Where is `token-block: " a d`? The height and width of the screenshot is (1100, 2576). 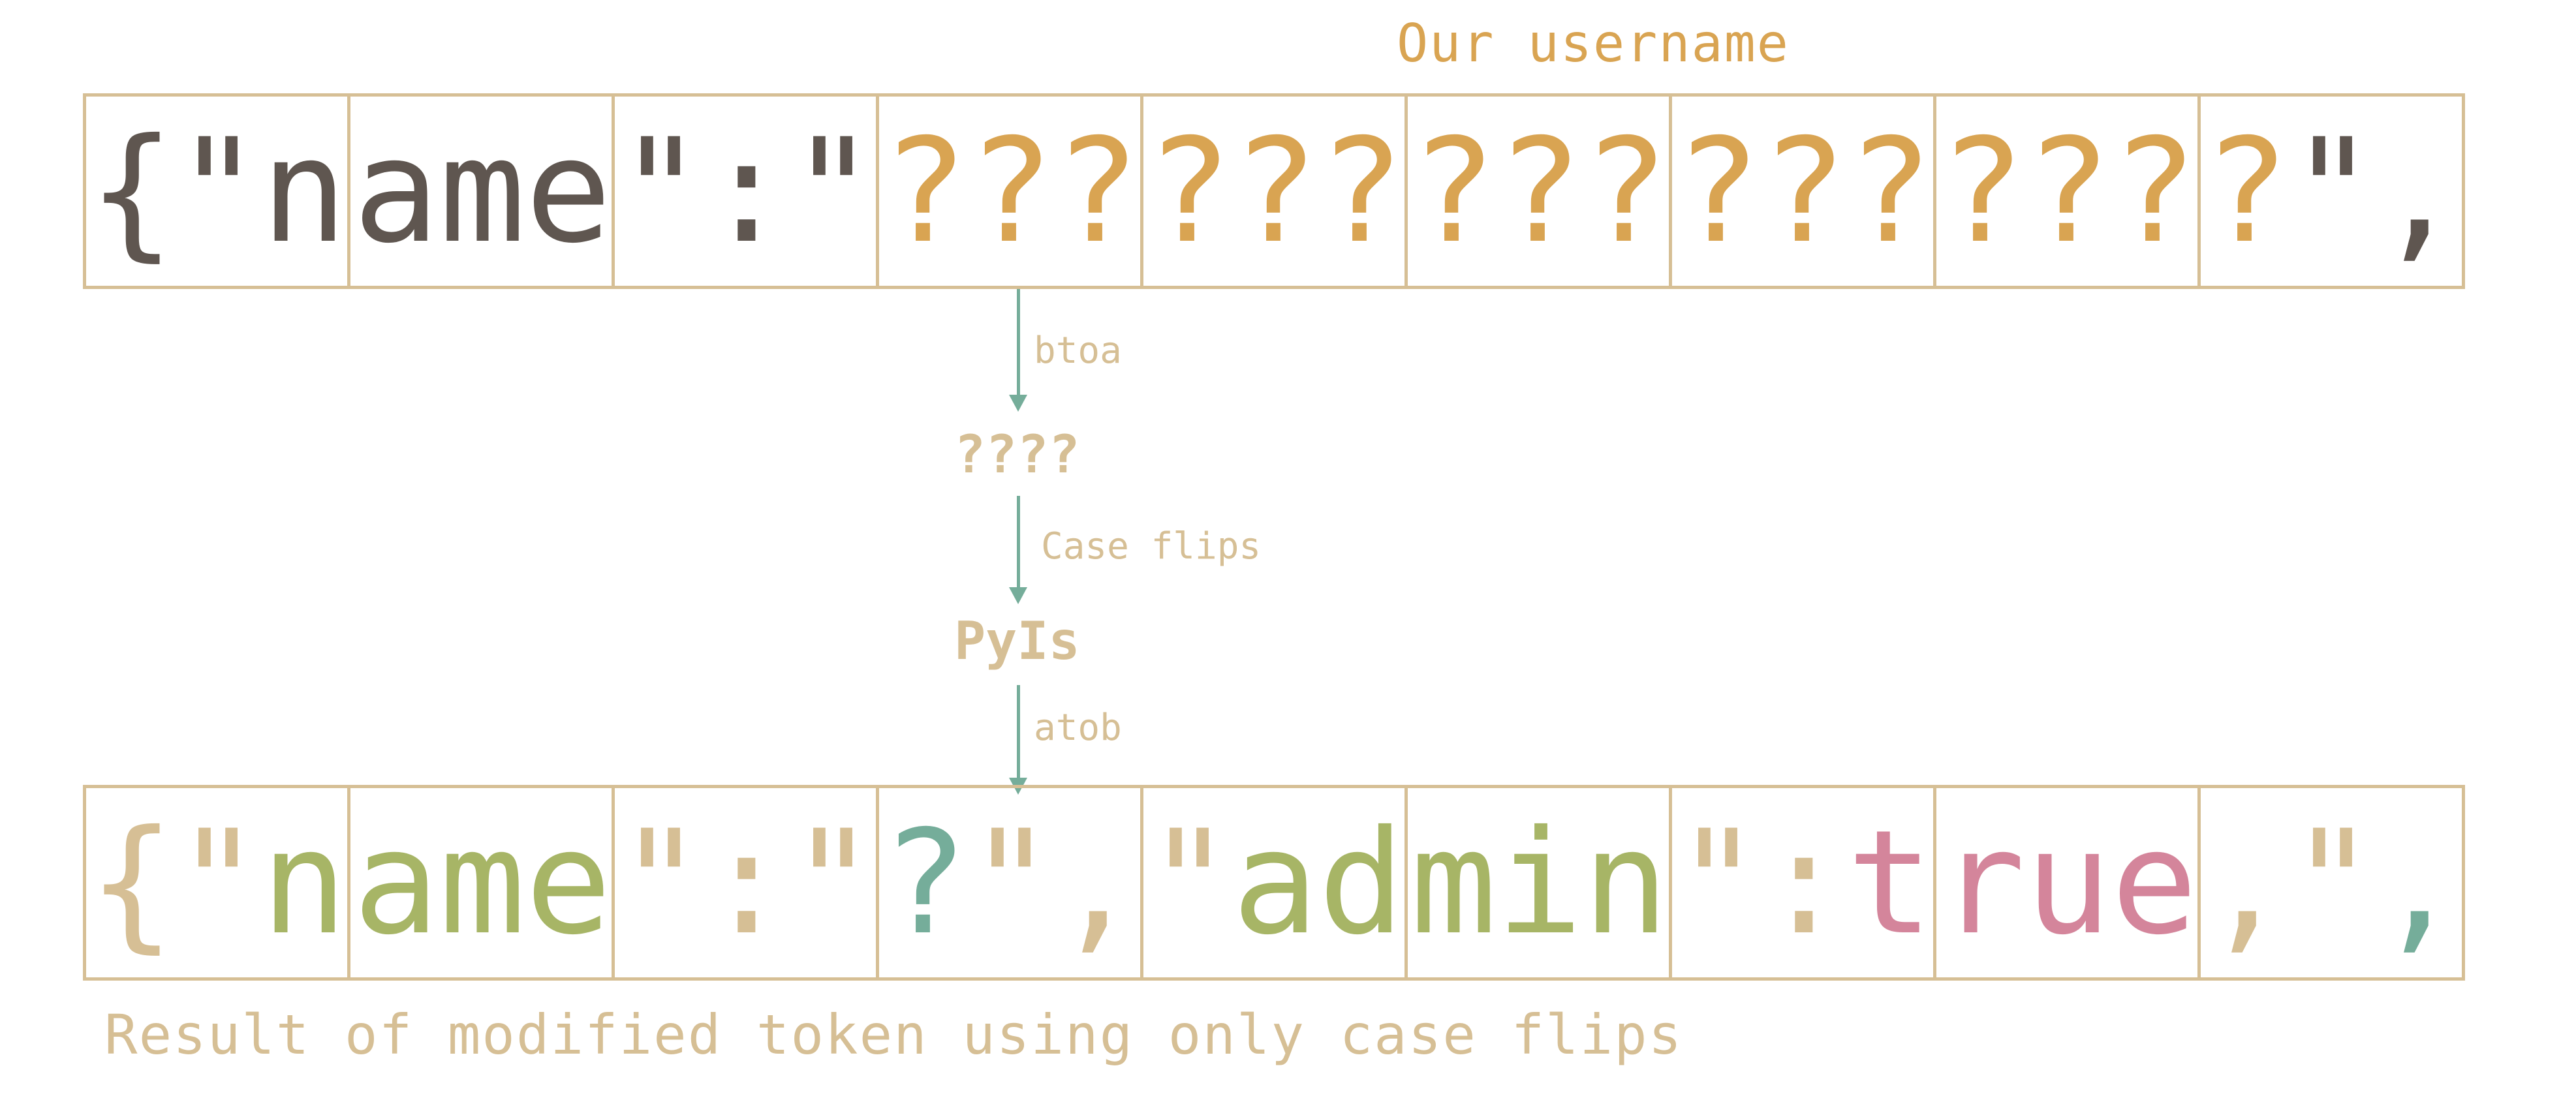 token-block: " a d is located at coordinates (1274, 883).